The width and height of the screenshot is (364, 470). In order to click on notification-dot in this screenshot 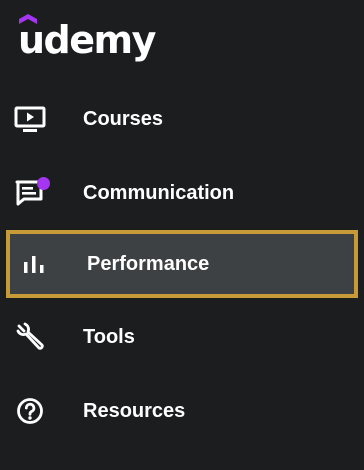, I will do `click(43, 183)`.